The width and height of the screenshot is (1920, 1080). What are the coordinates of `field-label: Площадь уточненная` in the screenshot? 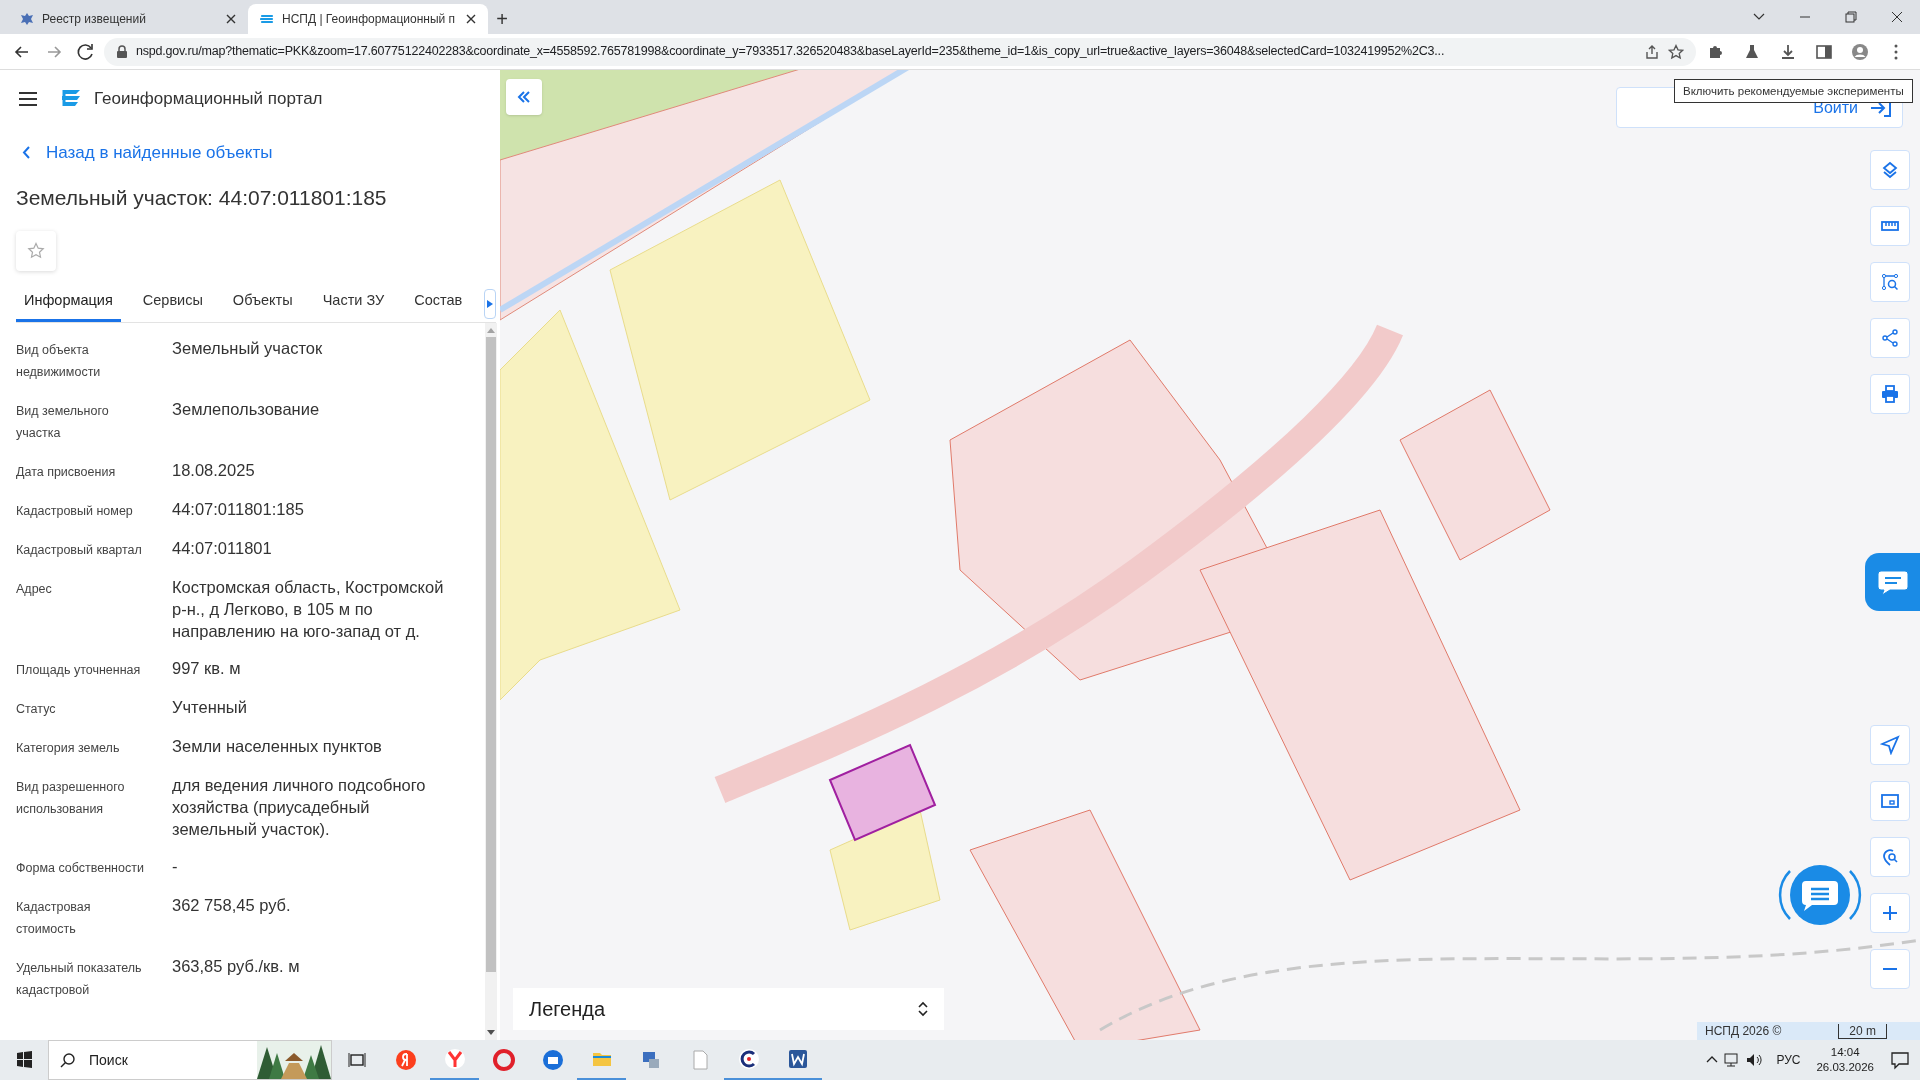 It's located at (79, 670).